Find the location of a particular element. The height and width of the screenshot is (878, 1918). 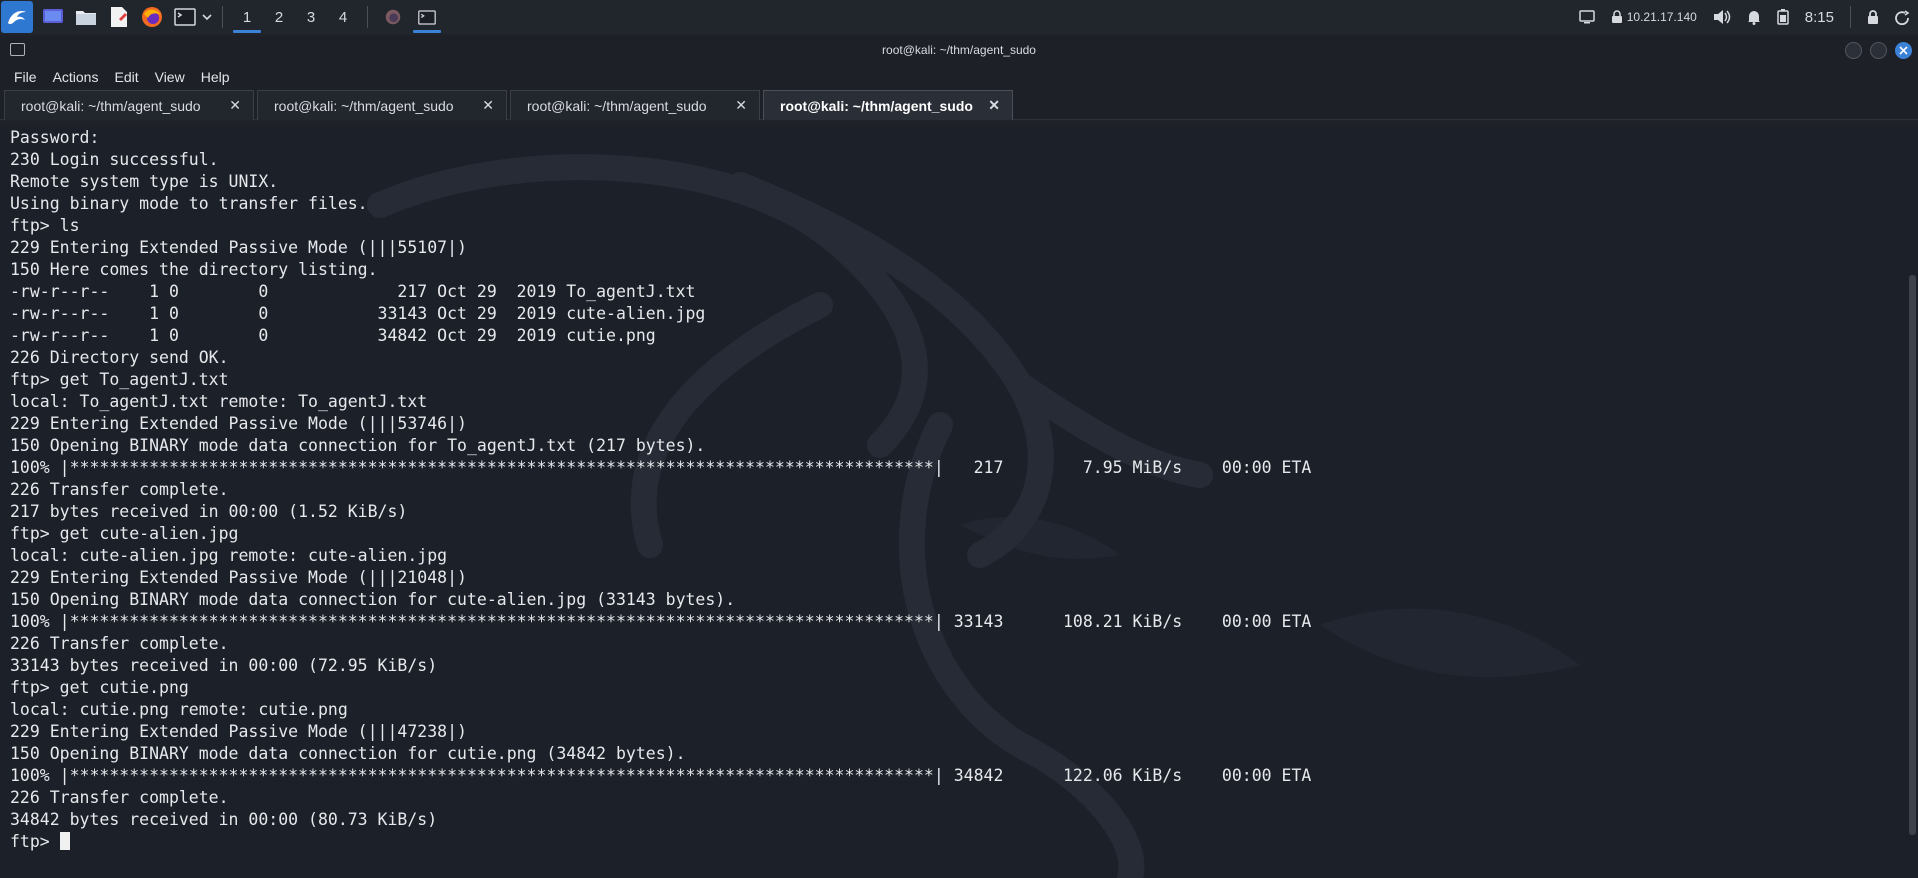

text-editor-icon is located at coordinates (119, 17).